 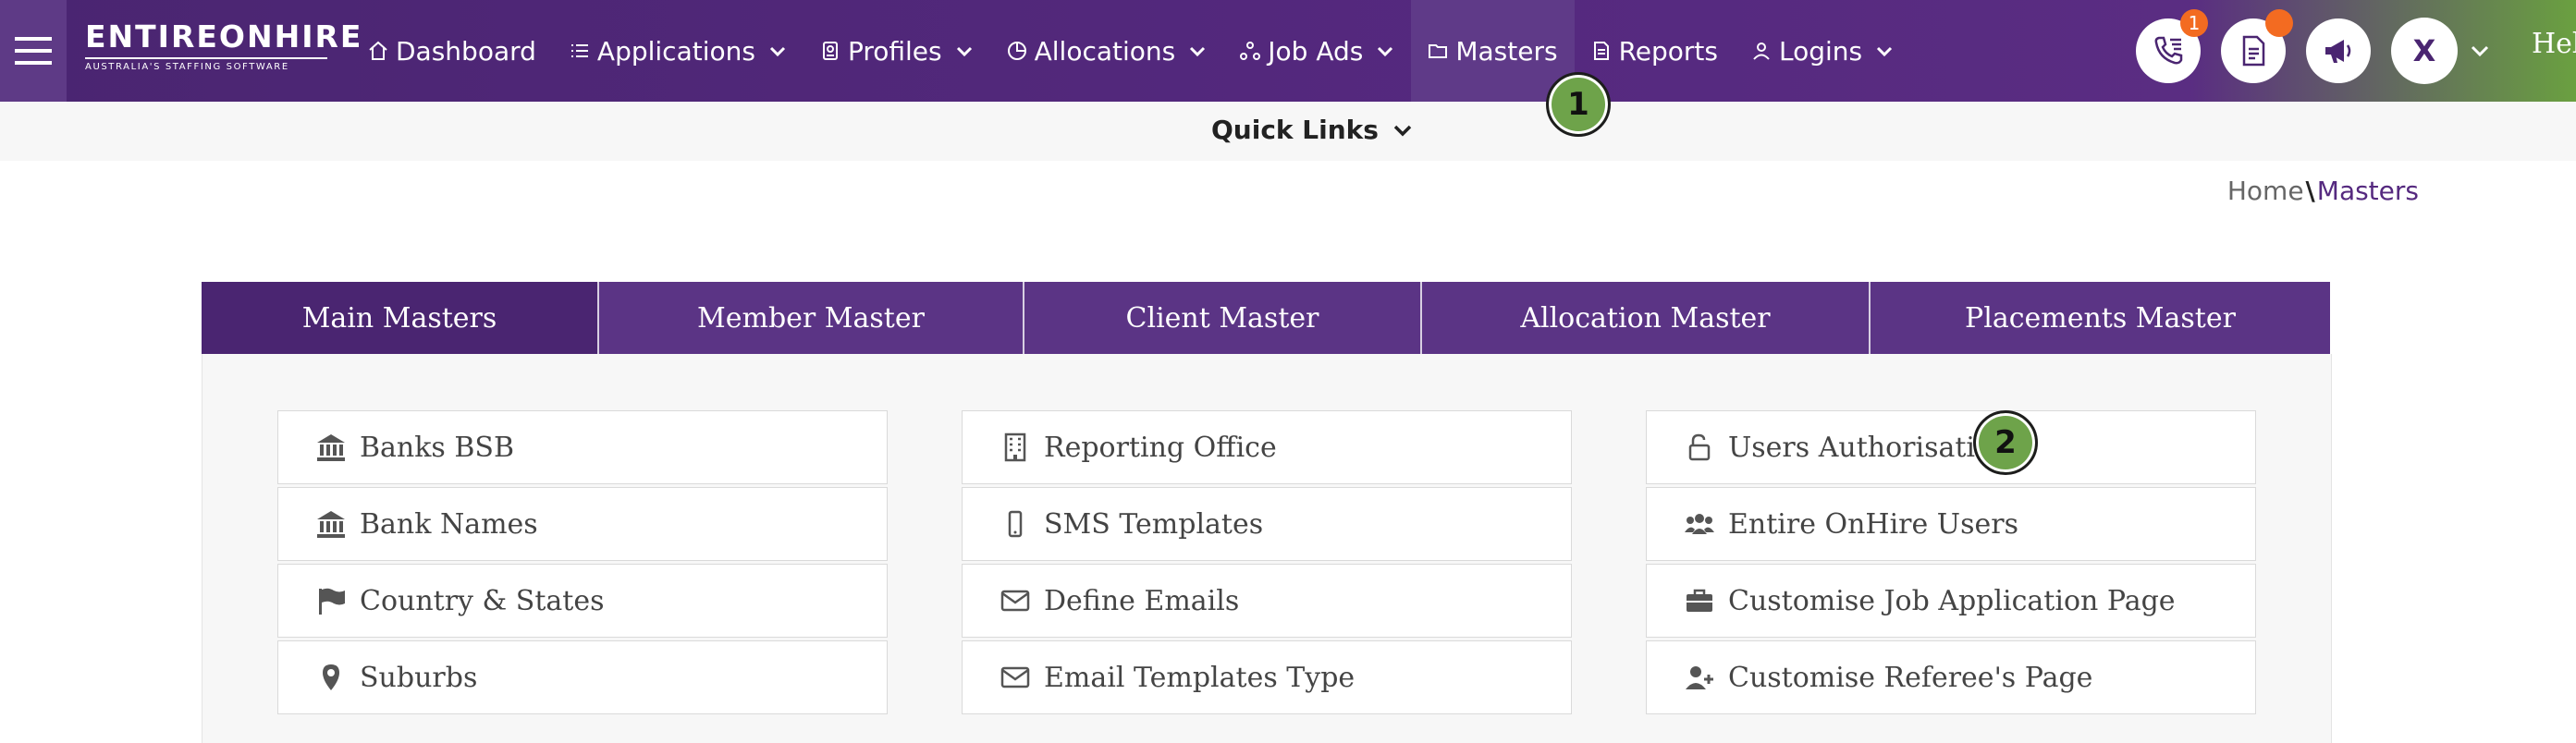 I want to click on megaphone-icon, so click(x=2338, y=51).